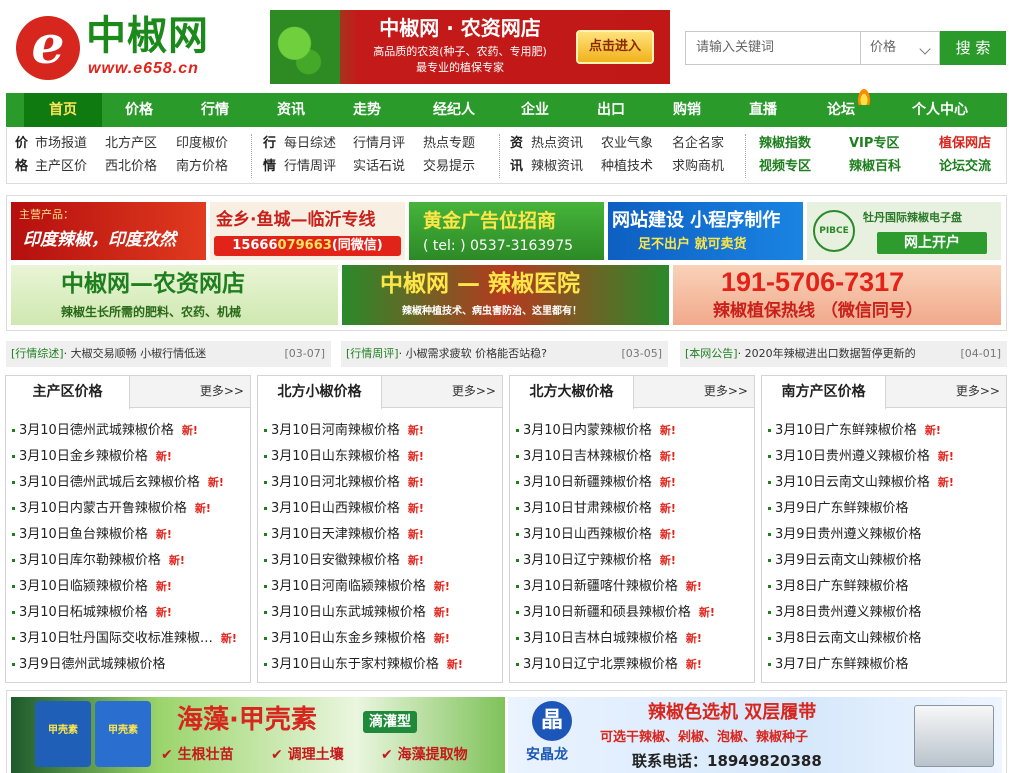 The height and width of the screenshot is (773, 1009). What do you see at coordinates (900, 48) in the screenshot?
I see `search-type-select: 价格` at bounding box center [900, 48].